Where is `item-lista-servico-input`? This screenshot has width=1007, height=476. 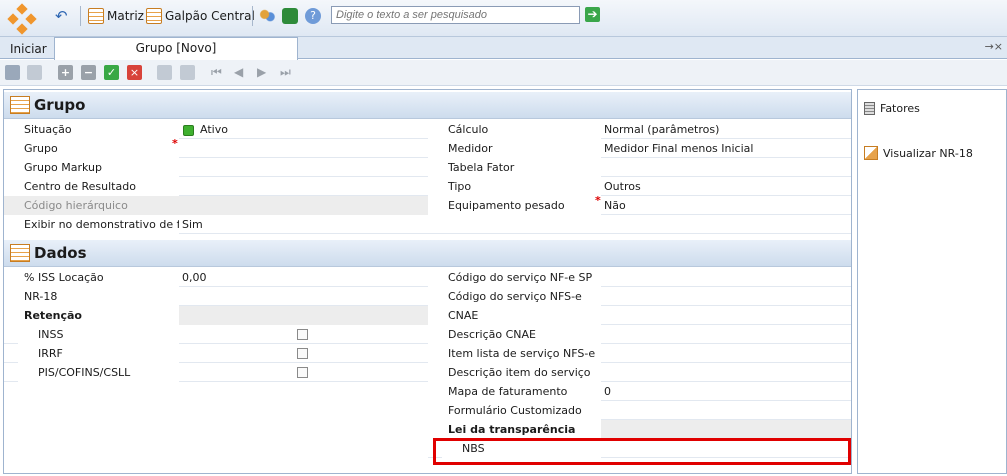 item-lista-servico-input is located at coordinates (726, 353).